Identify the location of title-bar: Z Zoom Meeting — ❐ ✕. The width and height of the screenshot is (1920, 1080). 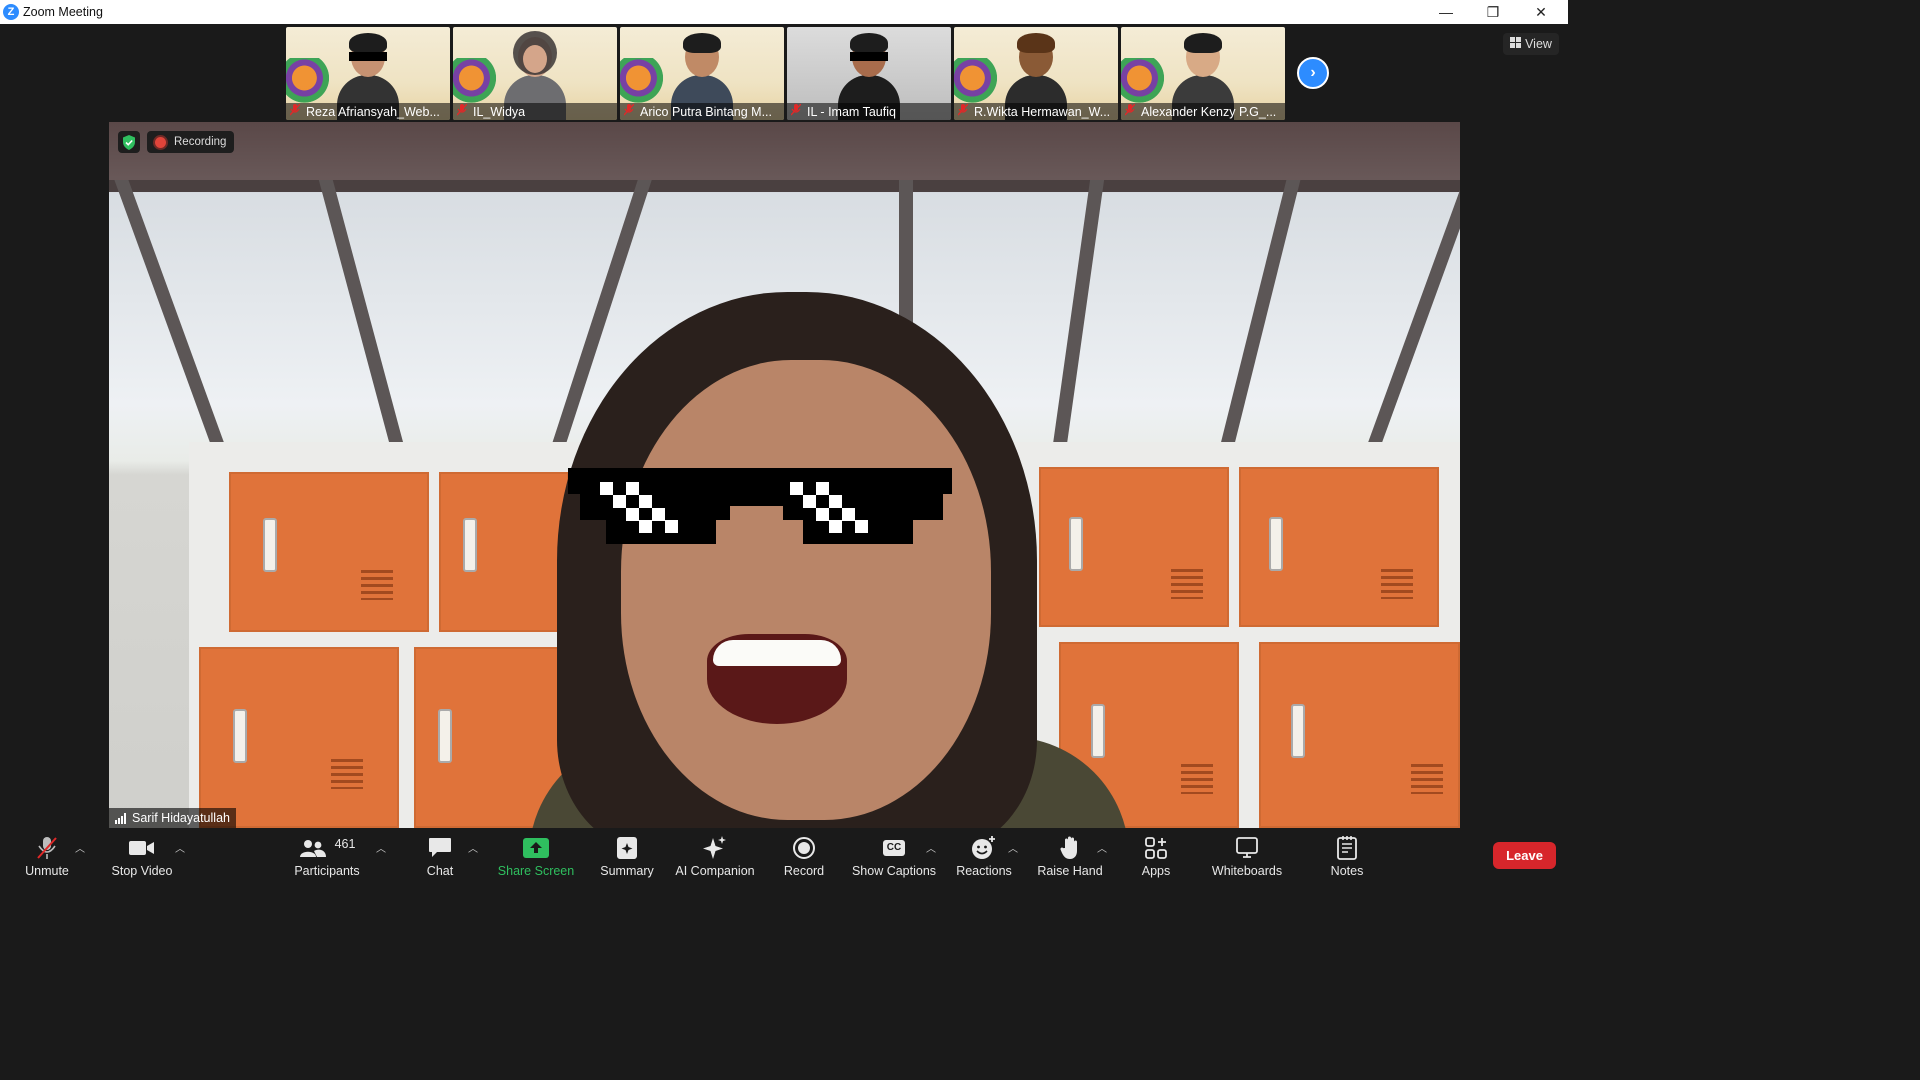
(784, 12).